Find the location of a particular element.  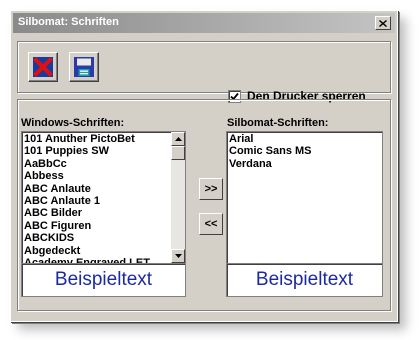

list-item: Verdana is located at coordinates (304, 164).